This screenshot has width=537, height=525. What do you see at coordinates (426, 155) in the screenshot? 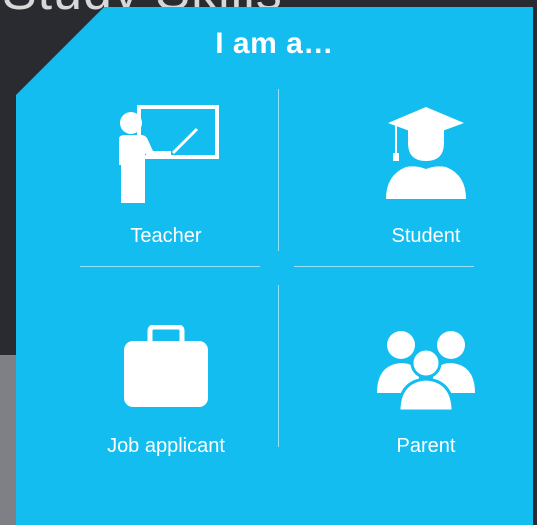
I see `graduate-icon` at bounding box center [426, 155].